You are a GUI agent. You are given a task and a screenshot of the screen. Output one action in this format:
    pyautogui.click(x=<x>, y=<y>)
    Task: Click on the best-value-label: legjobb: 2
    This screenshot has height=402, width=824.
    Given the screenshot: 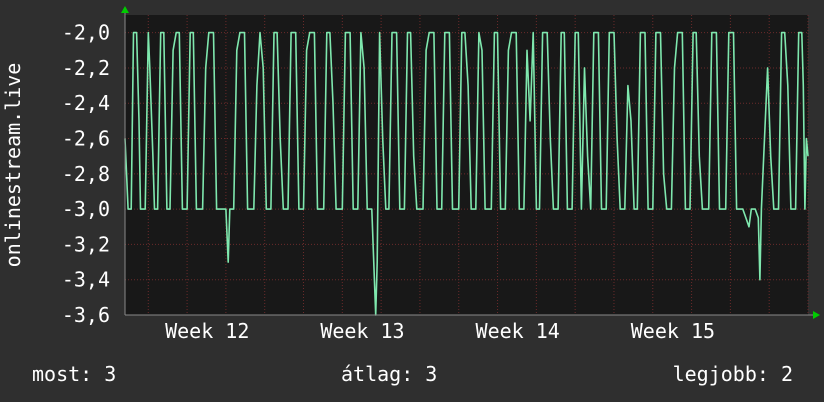 What is the action you would take?
    pyautogui.click(x=732, y=374)
    